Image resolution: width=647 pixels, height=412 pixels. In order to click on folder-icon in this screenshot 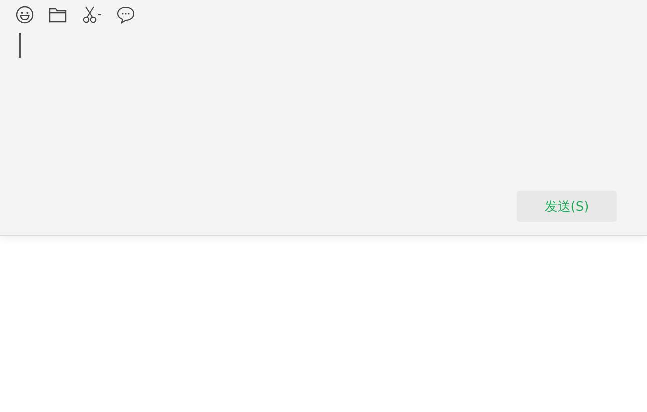, I will do `click(58, 15)`.